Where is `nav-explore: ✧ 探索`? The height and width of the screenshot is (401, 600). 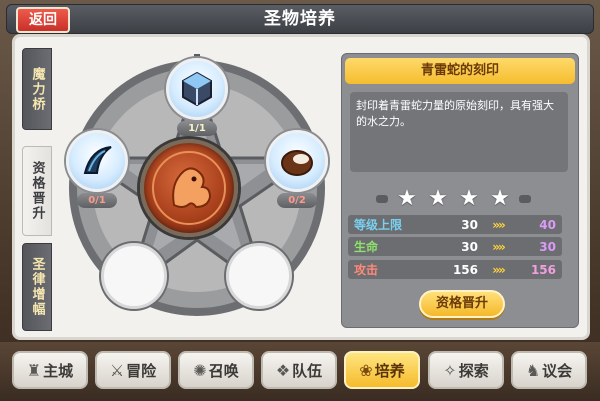 nav-explore: ✧ 探索 is located at coordinates (466, 370).